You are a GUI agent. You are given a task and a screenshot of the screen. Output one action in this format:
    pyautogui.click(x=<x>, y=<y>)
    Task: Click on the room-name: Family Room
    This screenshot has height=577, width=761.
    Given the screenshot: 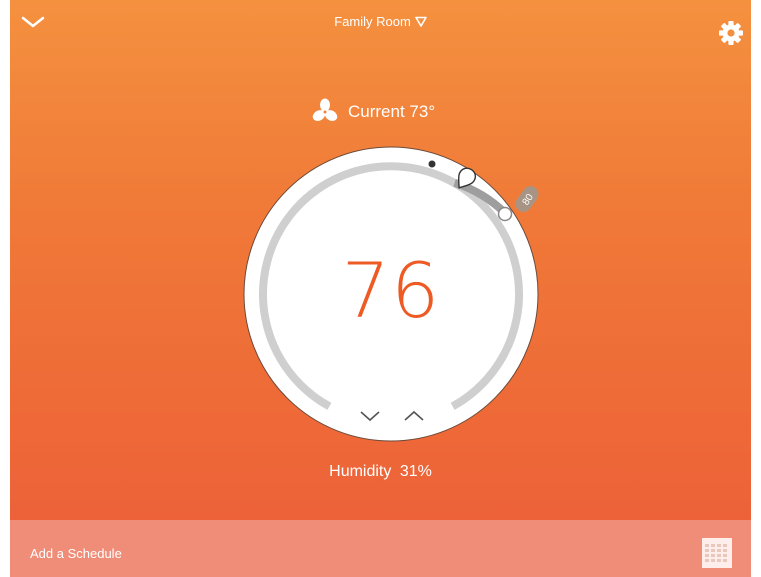 What is the action you would take?
    pyautogui.click(x=372, y=21)
    